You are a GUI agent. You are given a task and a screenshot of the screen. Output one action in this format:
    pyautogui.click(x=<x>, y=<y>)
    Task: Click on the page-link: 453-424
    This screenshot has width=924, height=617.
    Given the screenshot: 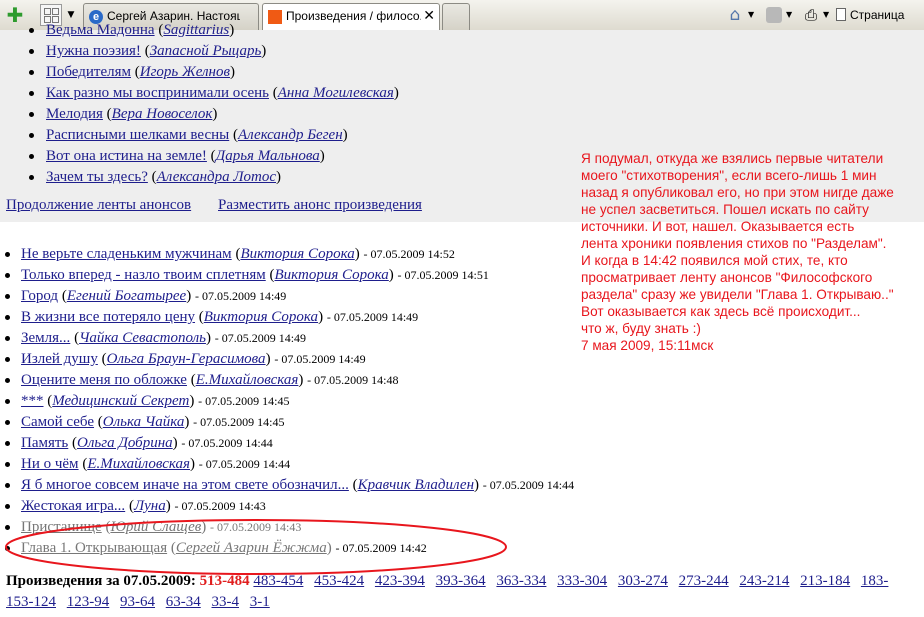 What is the action you would take?
    pyautogui.click(x=339, y=581)
    